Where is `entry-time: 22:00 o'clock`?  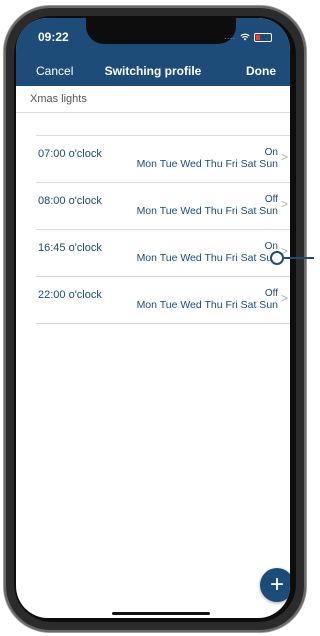 entry-time: 22:00 o'clock is located at coordinates (70, 295).